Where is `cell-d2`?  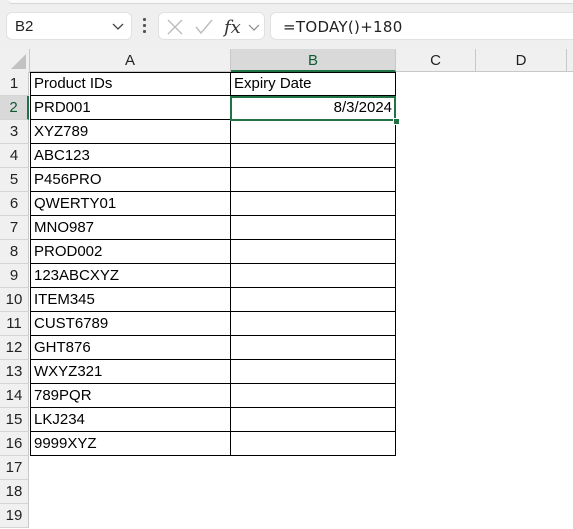
cell-d2 is located at coordinates (521, 108).